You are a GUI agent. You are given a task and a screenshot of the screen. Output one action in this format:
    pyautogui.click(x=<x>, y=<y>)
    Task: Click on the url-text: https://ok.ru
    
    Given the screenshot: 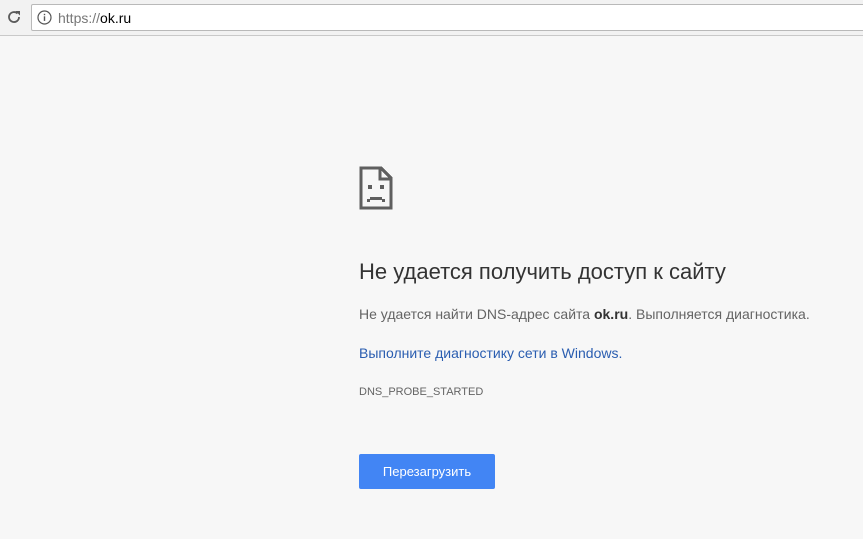 What is the action you would take?
    pyautogui.click(x=94, y=18)
    